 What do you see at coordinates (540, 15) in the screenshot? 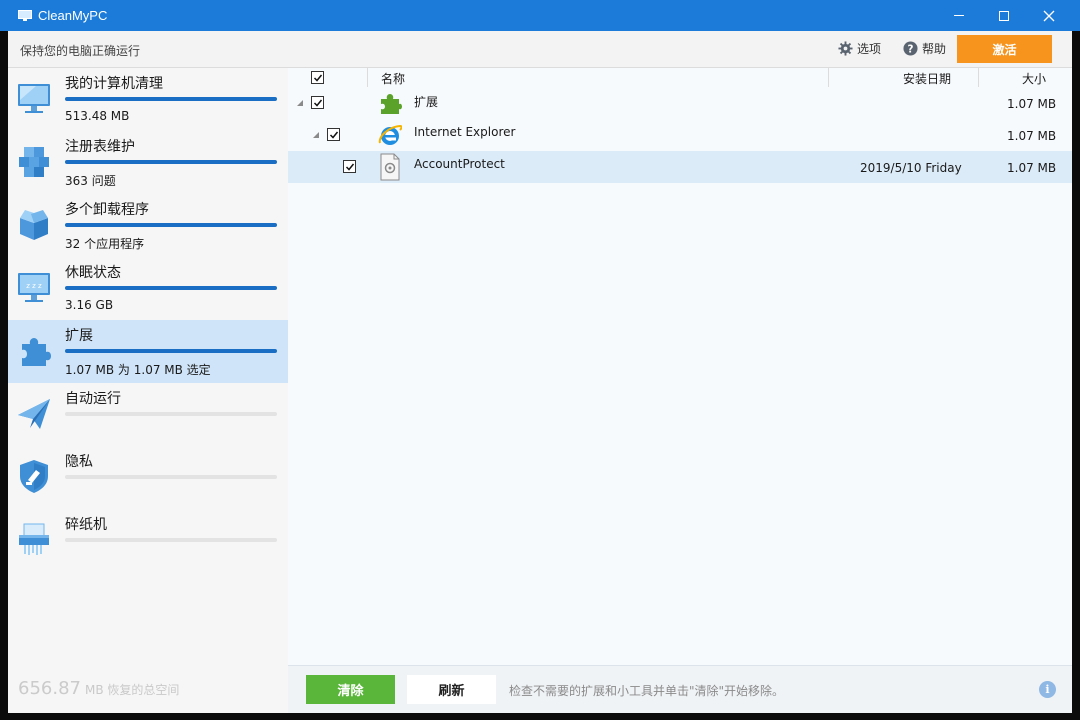
I see `title-bar: CleanMyPC` at bounding box center [540, 15].